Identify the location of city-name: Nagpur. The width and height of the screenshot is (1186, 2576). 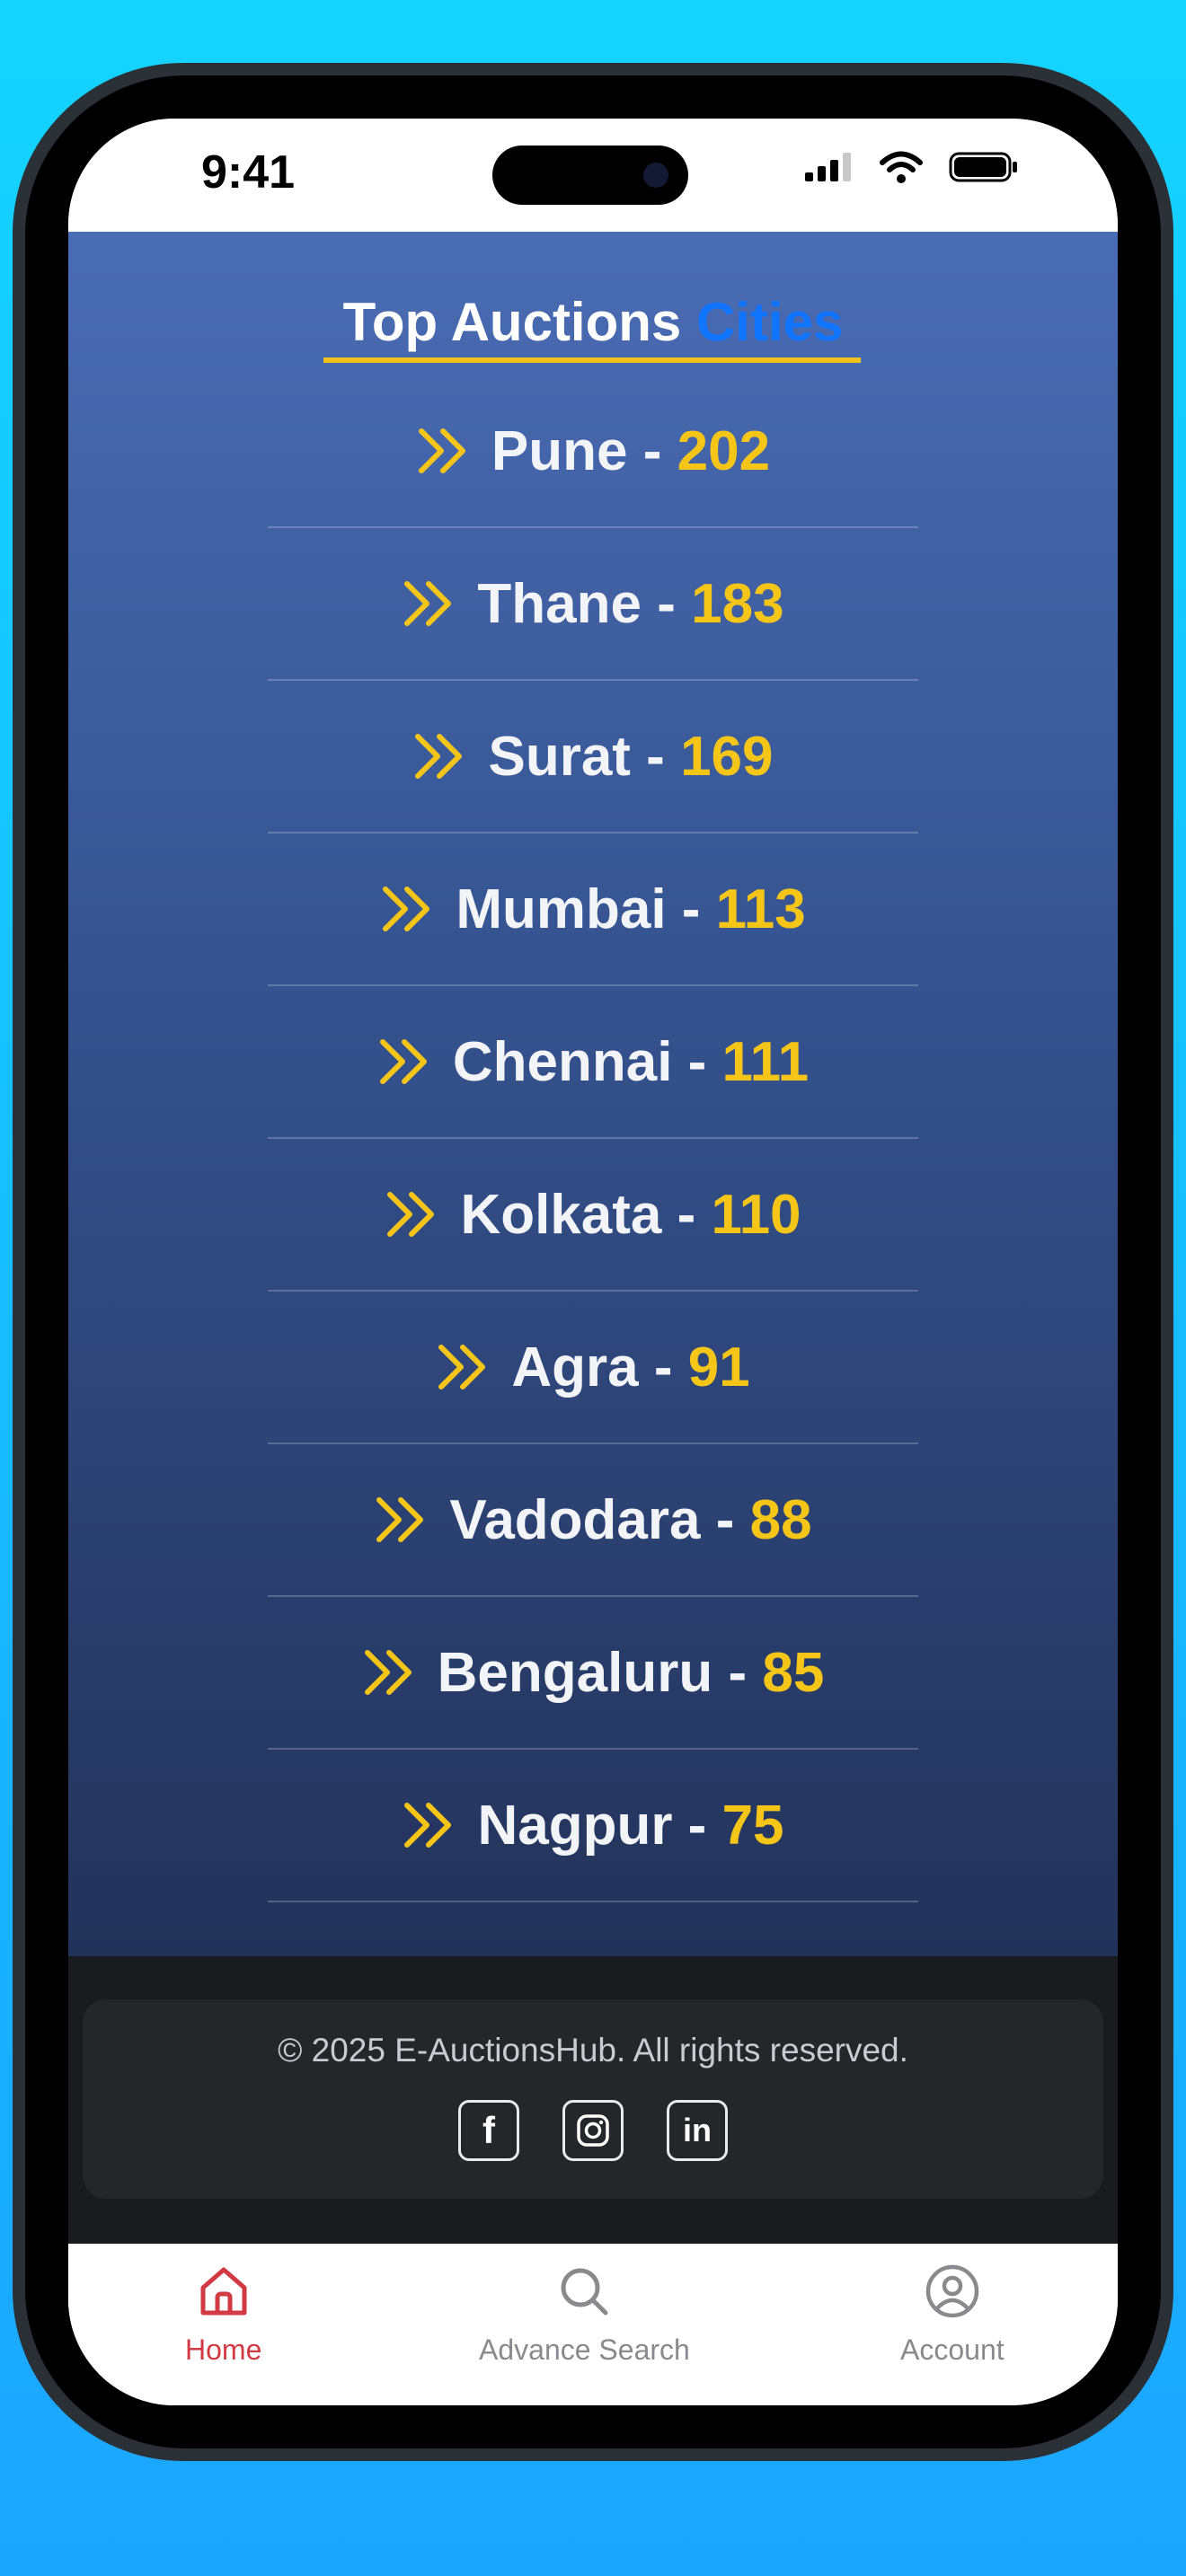
(575, 1825).